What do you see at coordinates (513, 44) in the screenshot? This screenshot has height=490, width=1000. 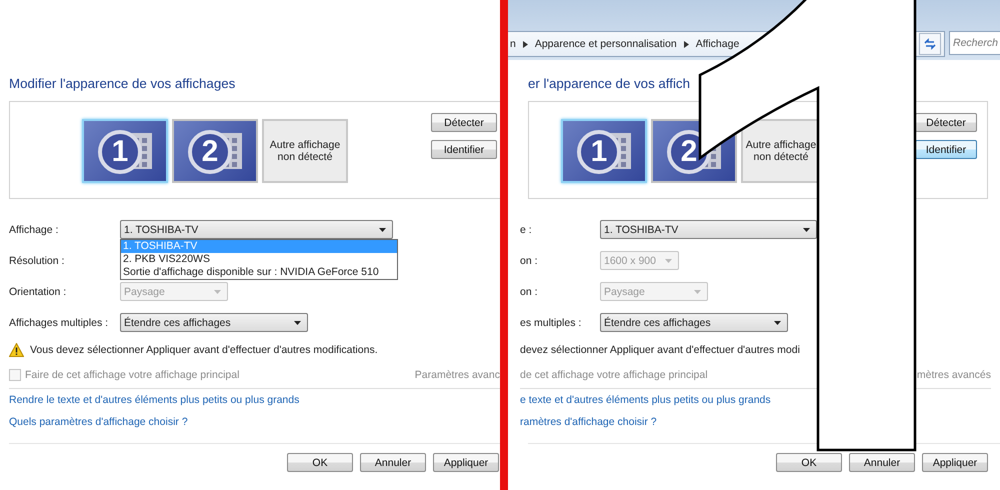 I see `breadcrumb-item: n` at bounding box center [513, 44].